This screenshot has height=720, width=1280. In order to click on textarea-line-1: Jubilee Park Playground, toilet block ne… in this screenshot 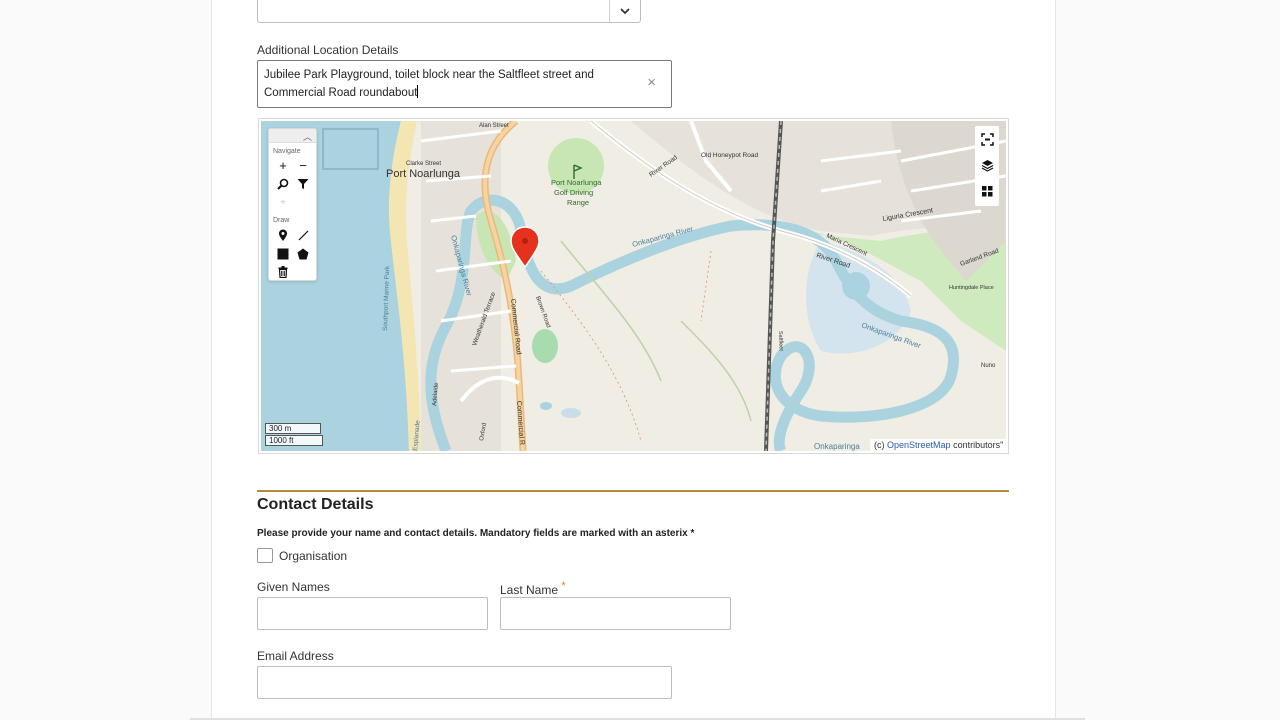, I will do `click(429, 75)`.